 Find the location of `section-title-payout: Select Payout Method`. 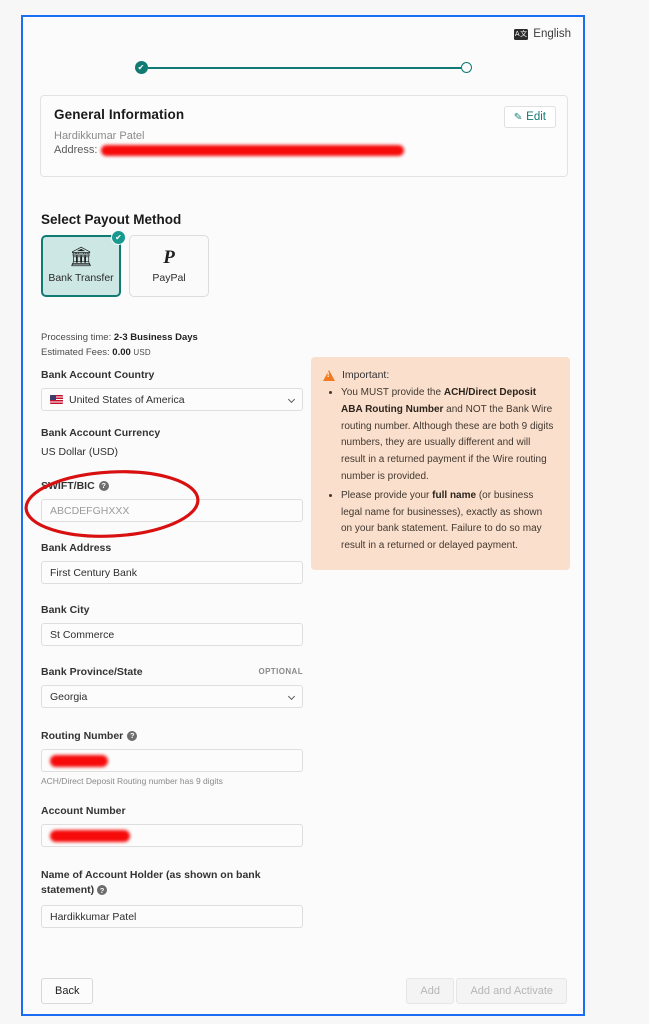

section-title-payout: Select Payout Method is located at coordinates (111, 219).